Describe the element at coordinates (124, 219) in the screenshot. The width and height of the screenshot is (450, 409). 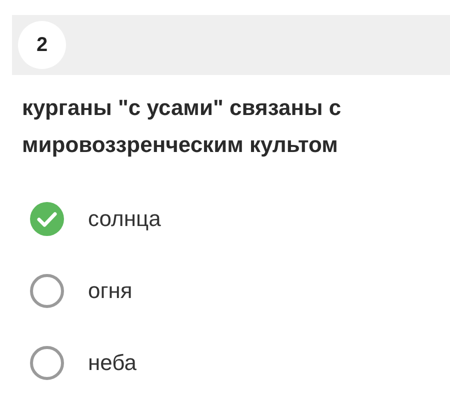
I see `answer-option: солнца` at that location.